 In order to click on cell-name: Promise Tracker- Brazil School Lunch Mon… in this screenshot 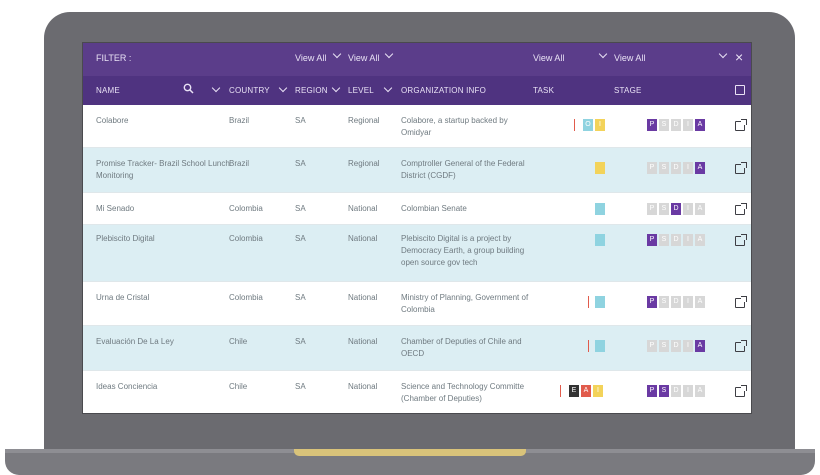, I will do `click(163, 170)`.